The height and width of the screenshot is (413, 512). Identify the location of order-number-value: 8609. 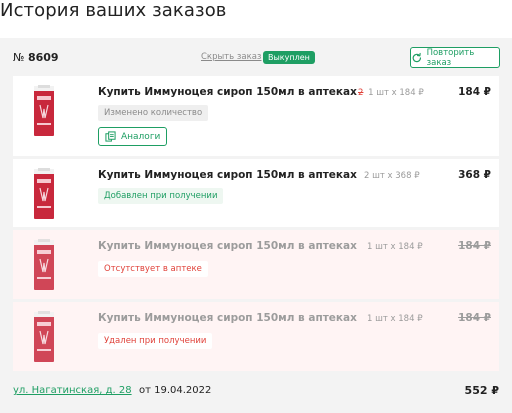
(43, 57).